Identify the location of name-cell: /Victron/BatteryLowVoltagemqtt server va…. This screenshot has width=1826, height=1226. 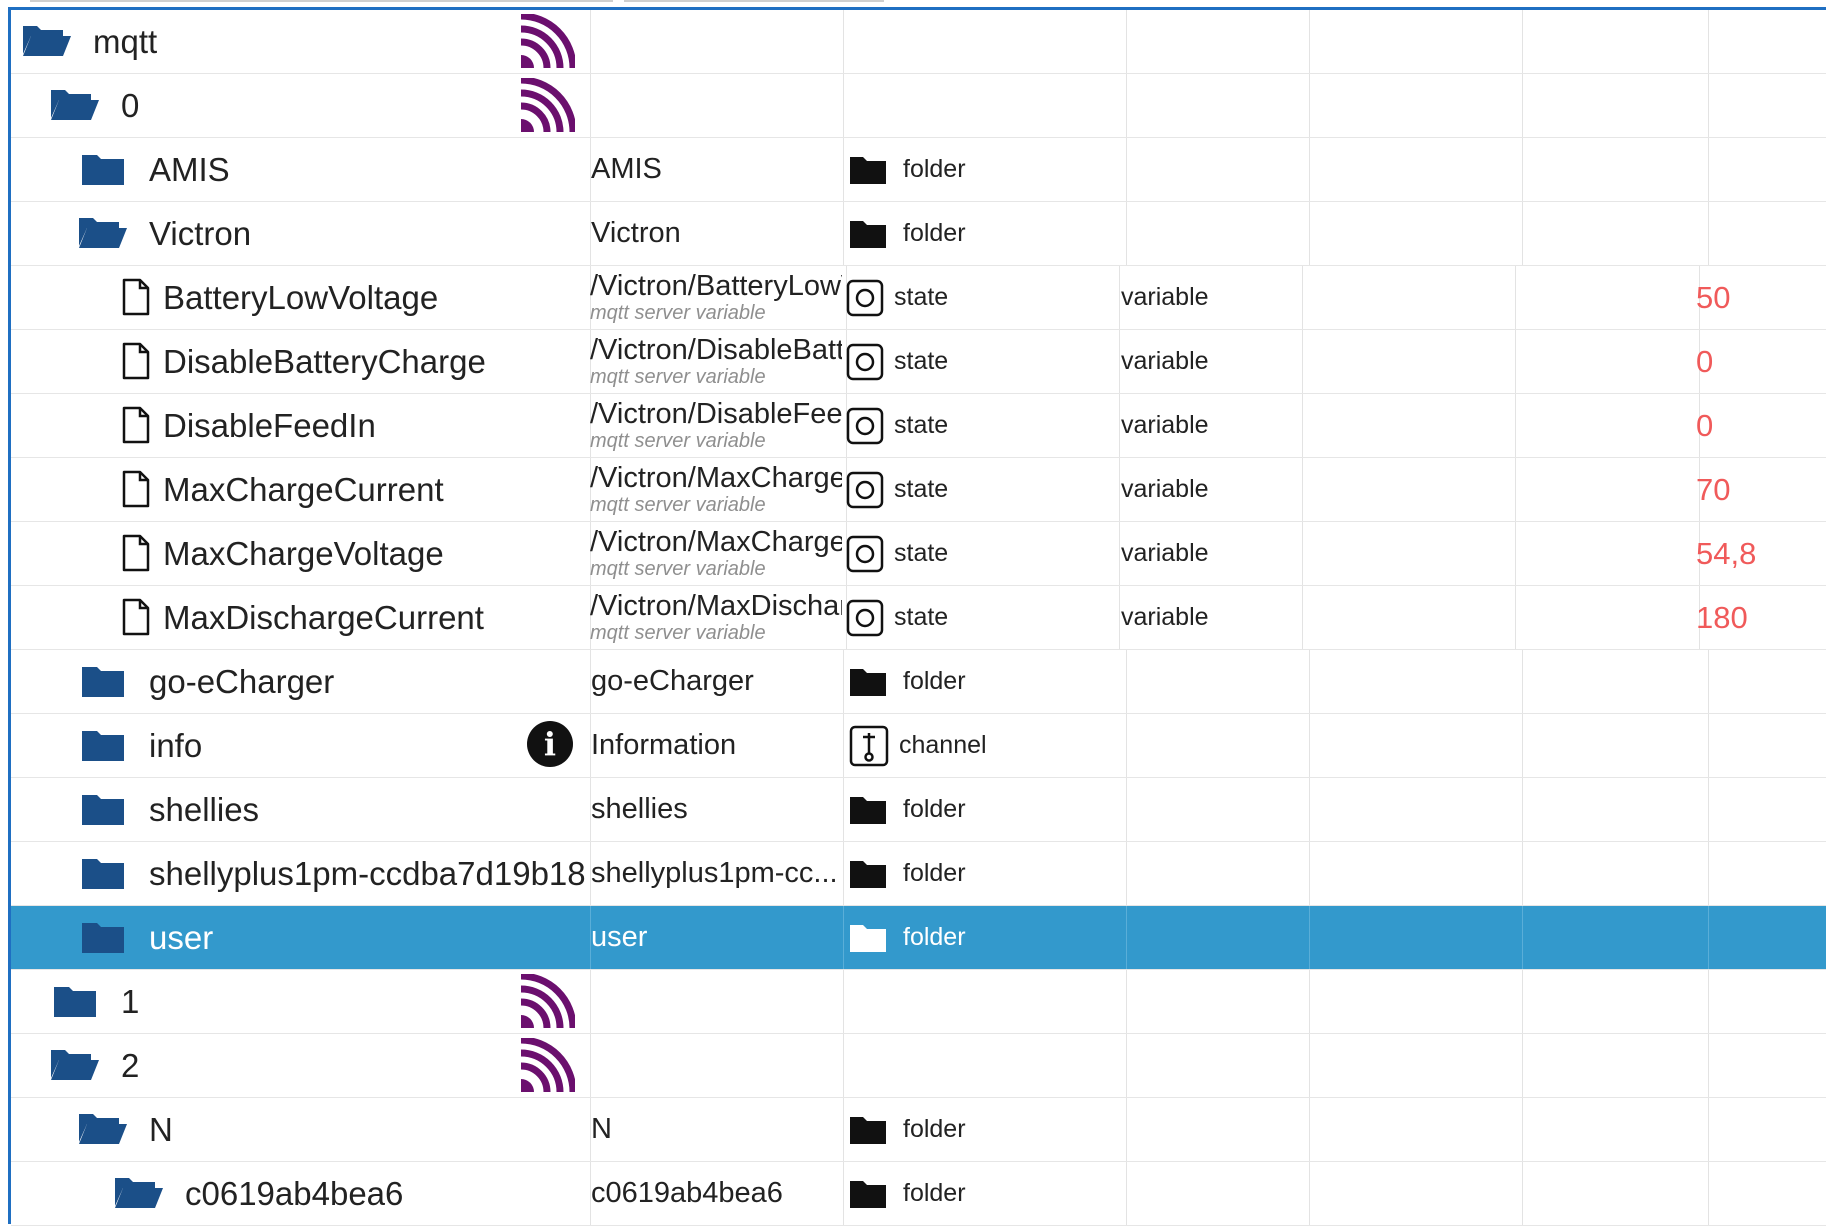
(716, 297).